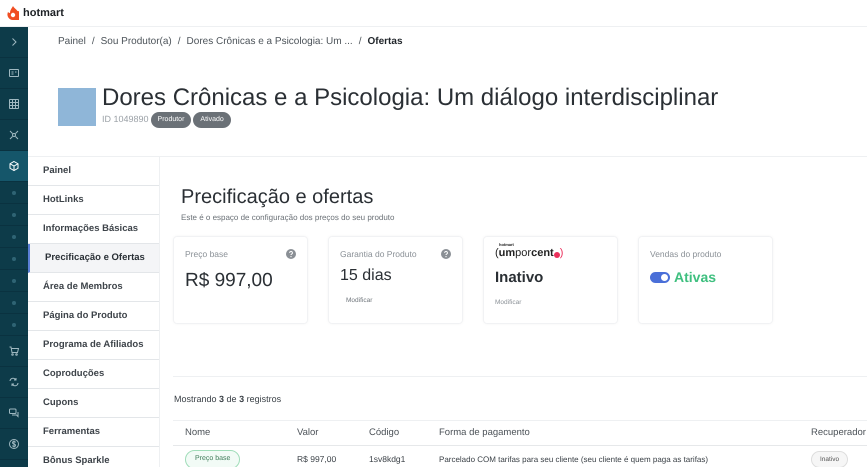  Describe the element at coordinates (77, 107) in the screenshot. I see `photo-placeholder` at that location.